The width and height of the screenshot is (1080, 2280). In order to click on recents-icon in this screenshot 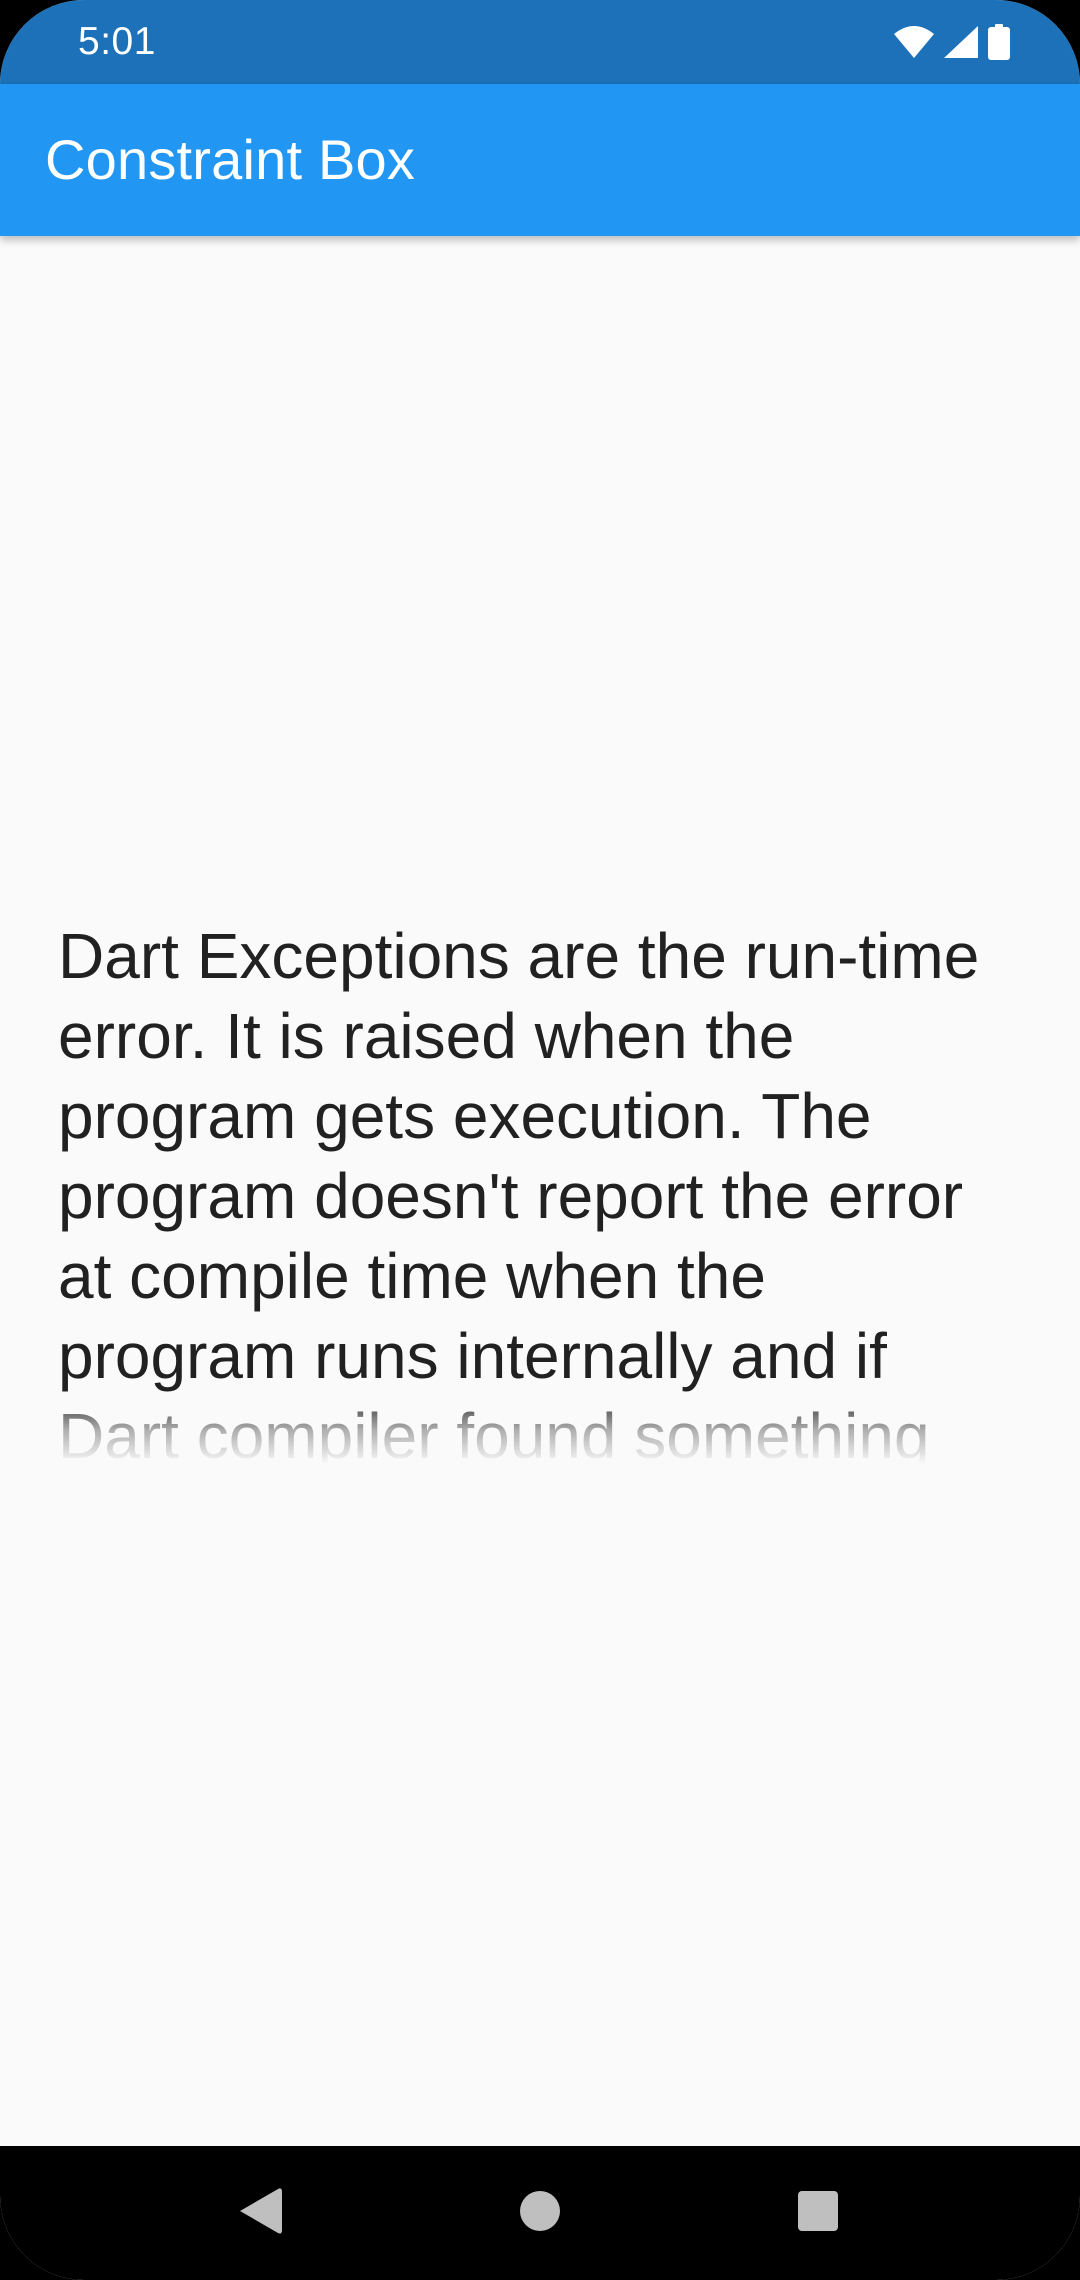, I will do `click(818, 2213)`.